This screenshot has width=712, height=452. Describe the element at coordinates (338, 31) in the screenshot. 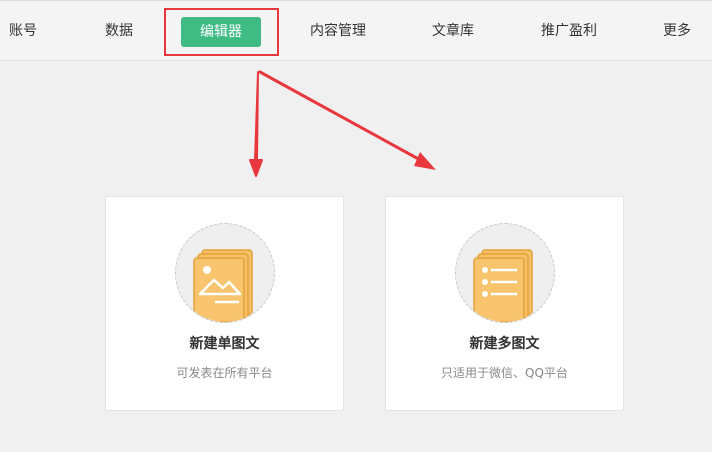

I see `nav-item-content-management: 内容管理` at that location.